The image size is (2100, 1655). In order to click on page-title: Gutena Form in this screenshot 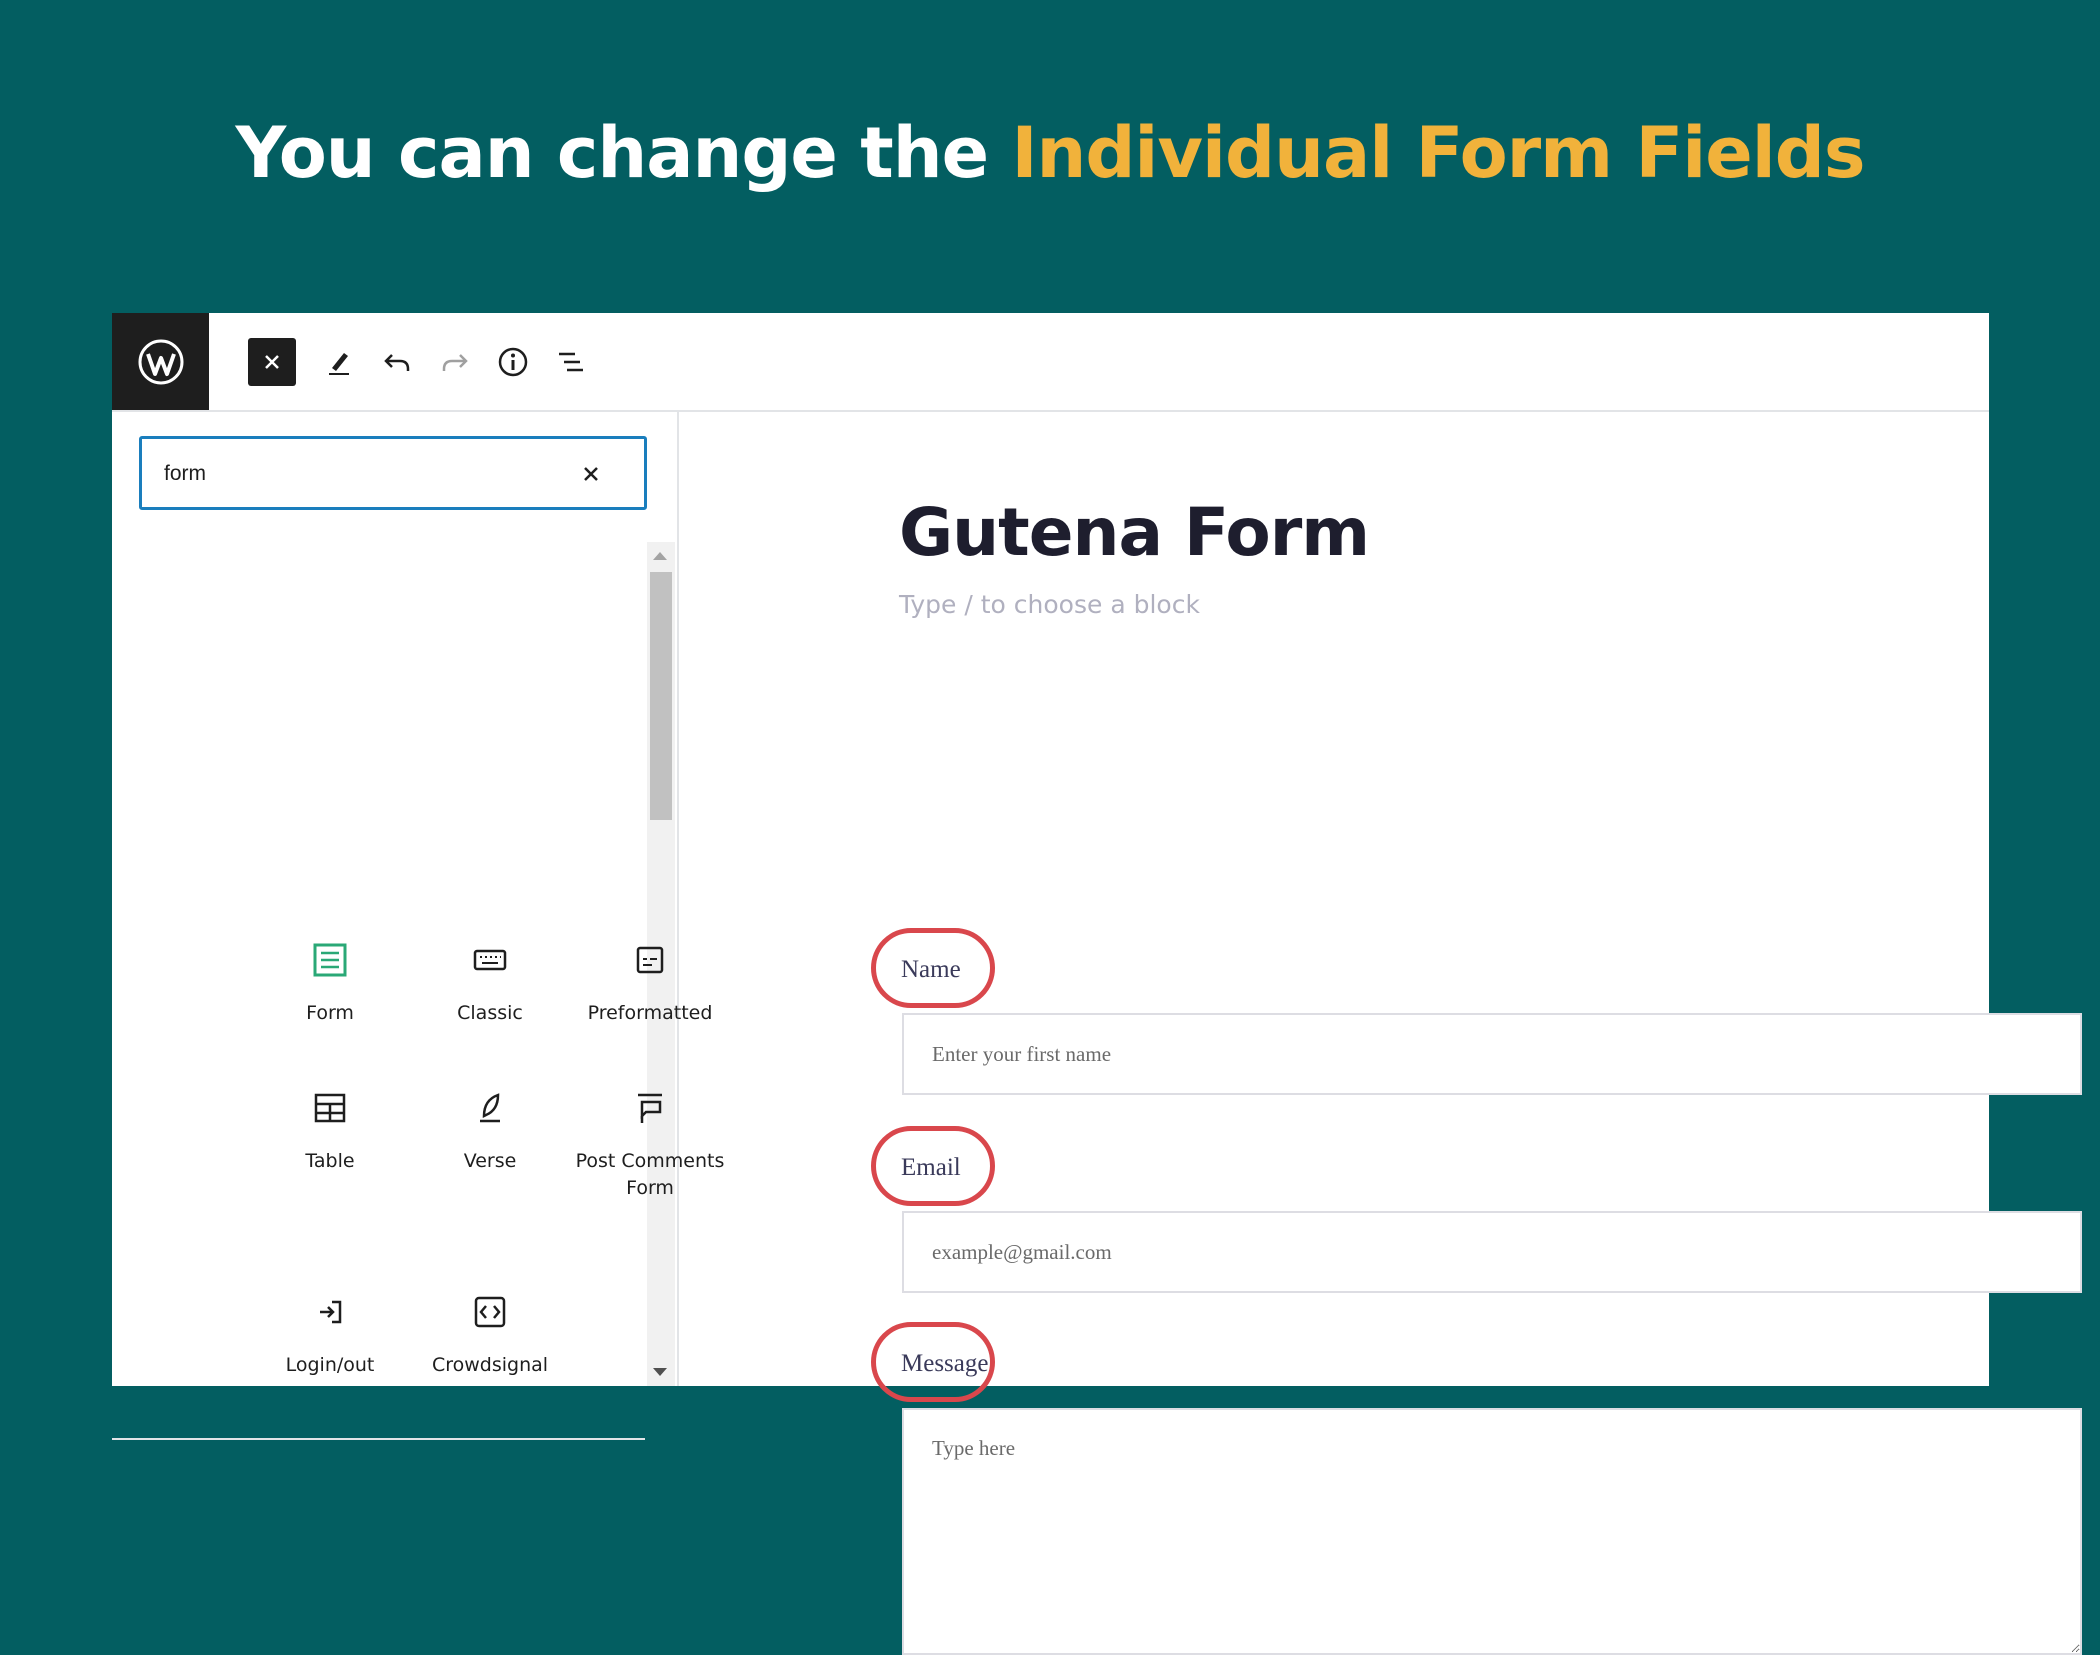, I will do `click(1134, 532)`.